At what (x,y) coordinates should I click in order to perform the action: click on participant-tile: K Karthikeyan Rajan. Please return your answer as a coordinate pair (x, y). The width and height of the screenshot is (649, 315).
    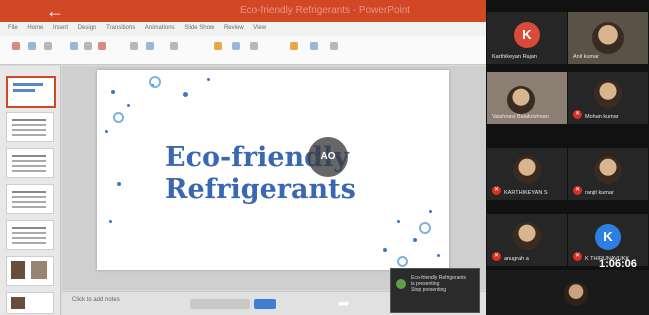
    Looking at the image, I should click on (527, 38).